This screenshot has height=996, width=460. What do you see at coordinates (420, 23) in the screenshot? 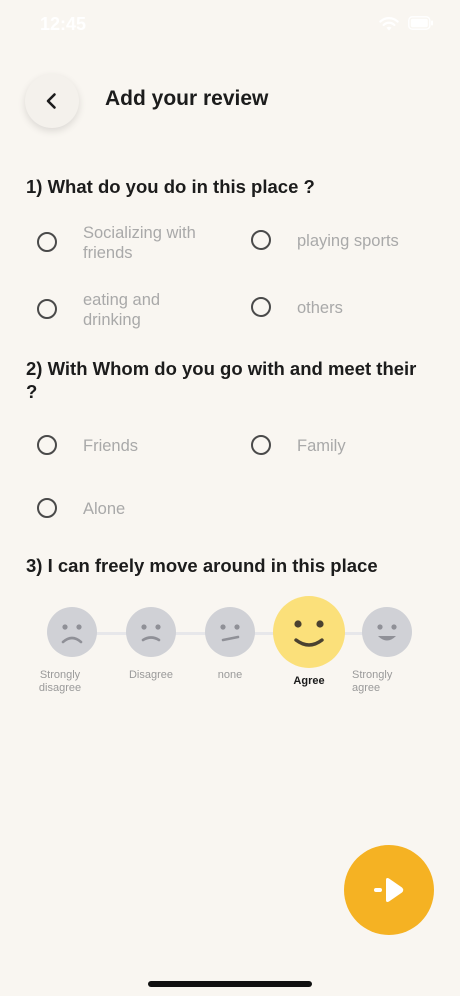
I see `battery-icon` at bounding box center [420, 23].